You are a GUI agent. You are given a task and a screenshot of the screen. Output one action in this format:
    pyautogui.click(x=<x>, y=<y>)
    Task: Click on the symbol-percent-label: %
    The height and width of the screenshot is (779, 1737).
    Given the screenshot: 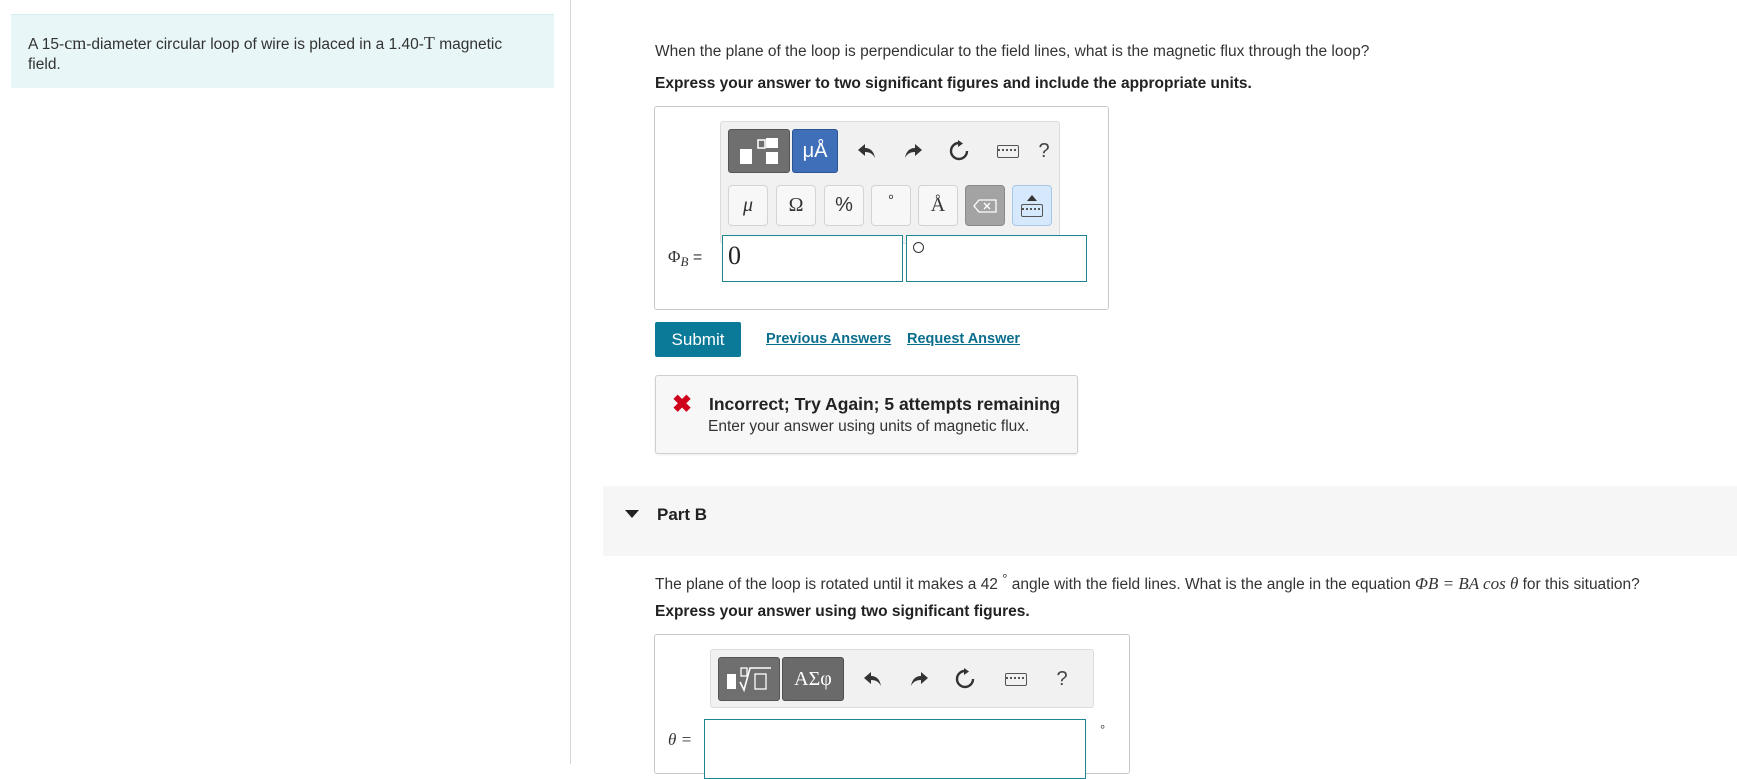 What is the action you would take?
    pyautogui.click(x=844, y=205)
    